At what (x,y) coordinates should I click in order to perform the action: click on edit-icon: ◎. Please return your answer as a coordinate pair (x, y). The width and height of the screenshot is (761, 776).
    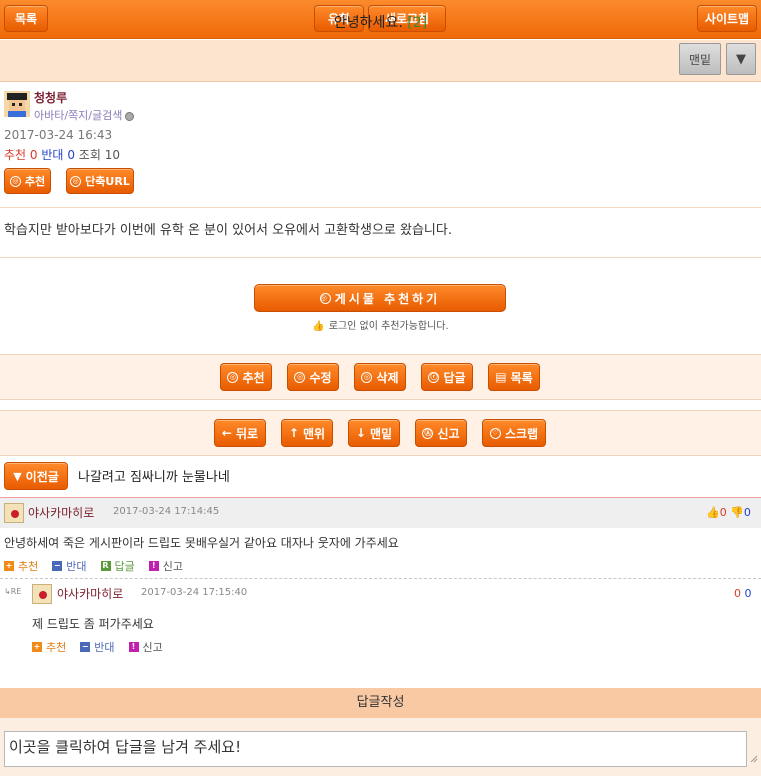
    Looking at the image, I should click on (300, 377).